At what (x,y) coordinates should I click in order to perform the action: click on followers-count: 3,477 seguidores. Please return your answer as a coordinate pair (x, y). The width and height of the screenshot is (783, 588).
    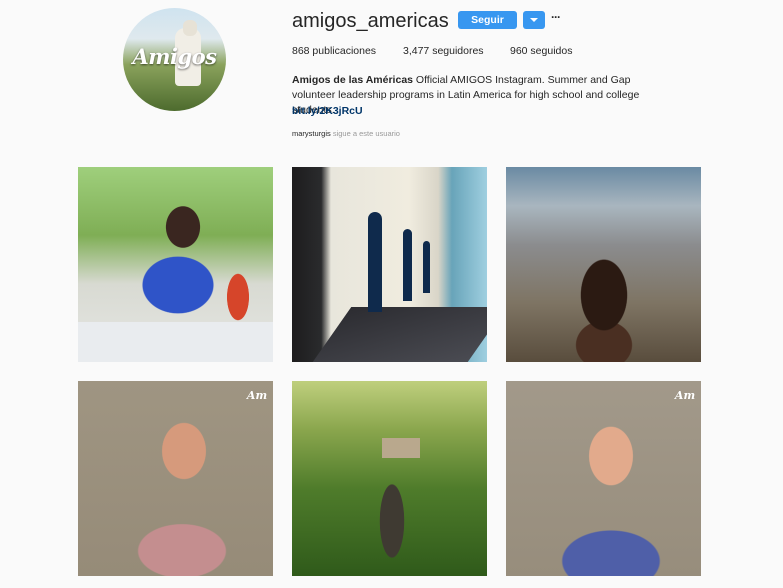
    Looking at the image, I should click on (443, 51).